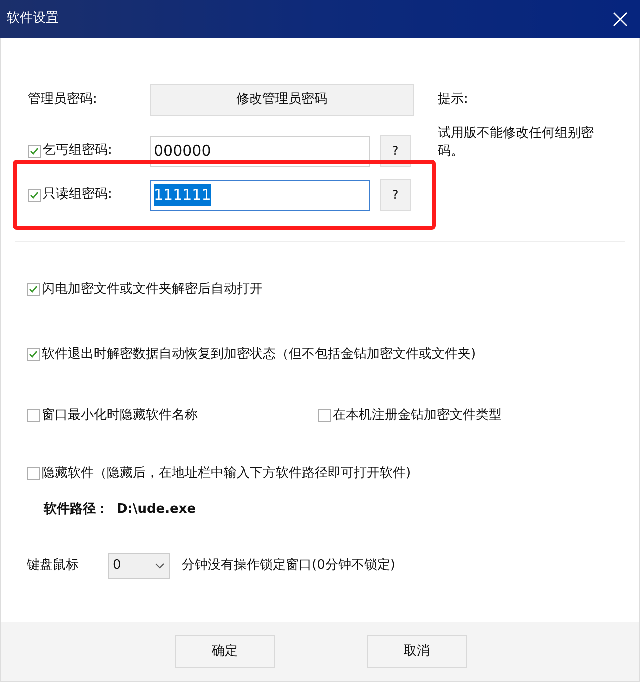 This screenshot has width=640, height=682. What do you see at coordinates (620, 19) in the screenshot?
I see `close-icon` at bounding box center [620, 19].